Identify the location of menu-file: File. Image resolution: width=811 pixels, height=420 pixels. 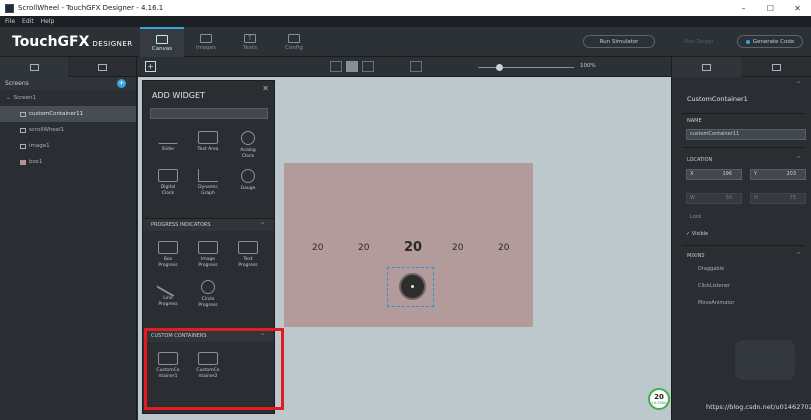
(10, 21).